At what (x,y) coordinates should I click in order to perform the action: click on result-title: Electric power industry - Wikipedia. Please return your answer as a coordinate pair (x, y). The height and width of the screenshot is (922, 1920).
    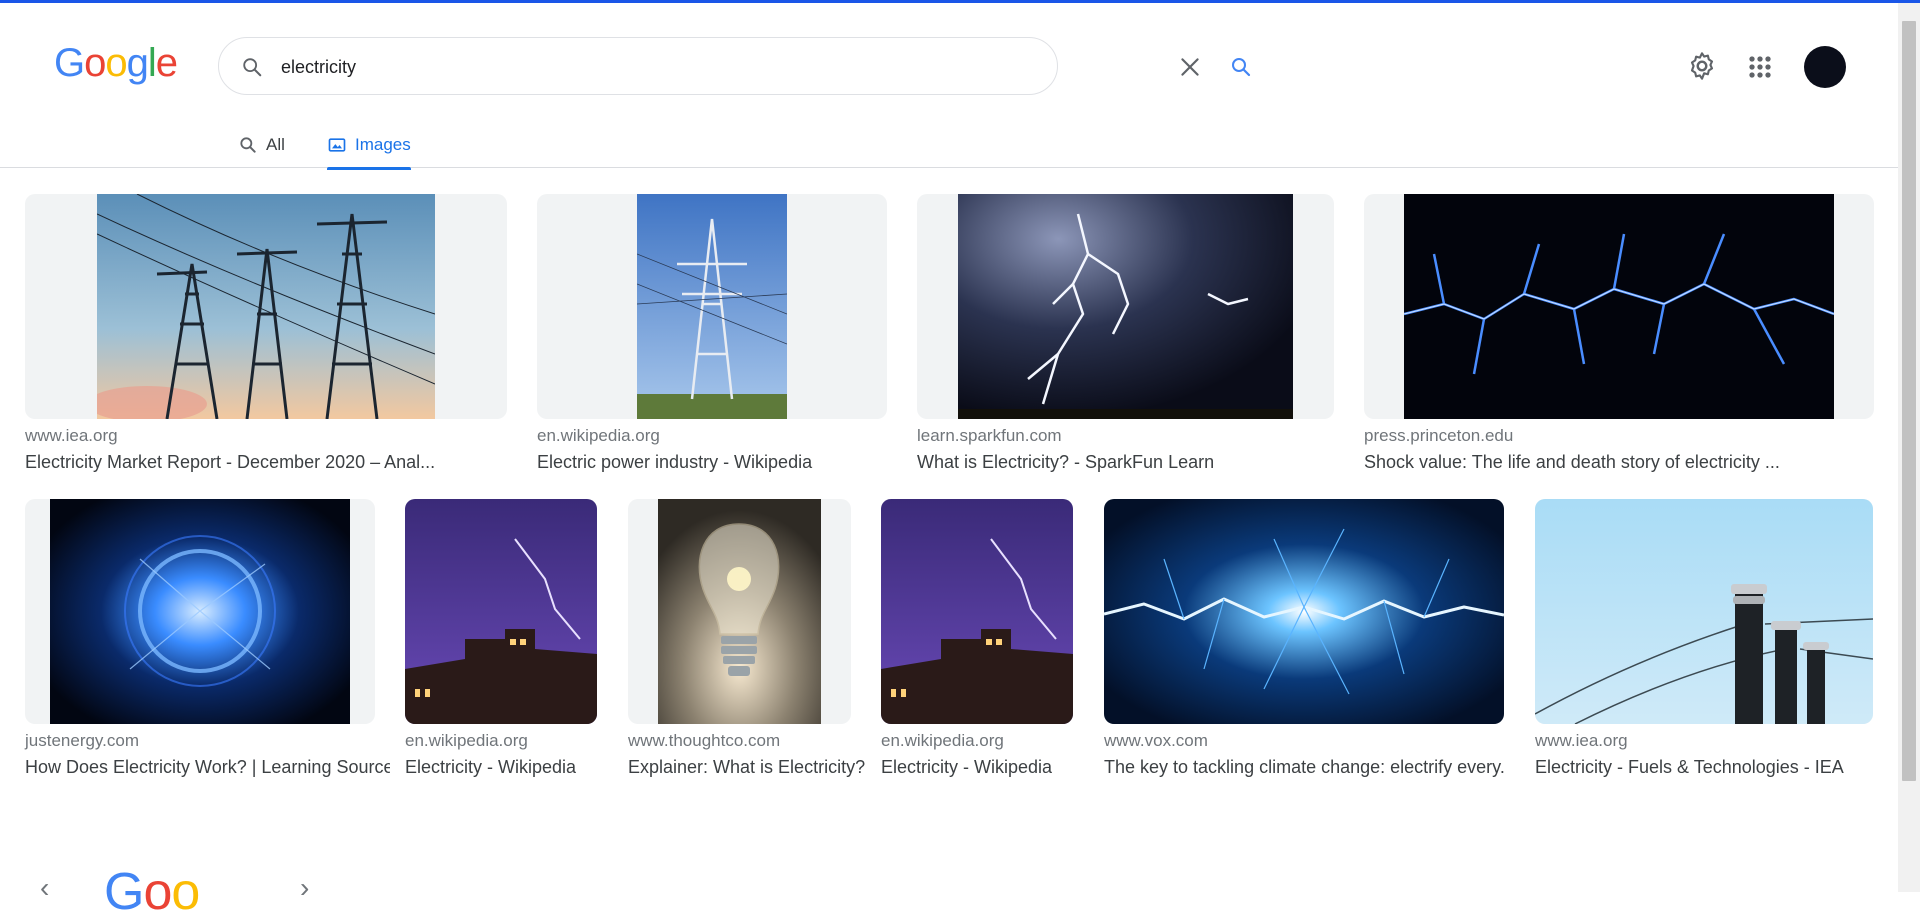
    Looking at the image, I should click on (712, 462).